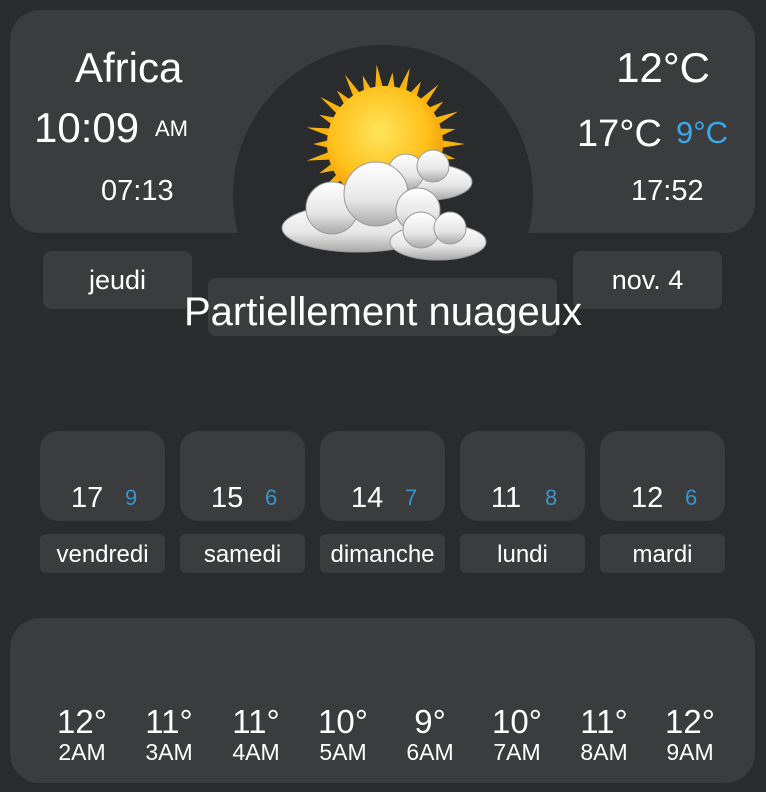 This screenshot has height=792, width=766. Describe the element at coordinates (137, 191) in the screenshot. I see `sunrise-time: 07:13` at that location.